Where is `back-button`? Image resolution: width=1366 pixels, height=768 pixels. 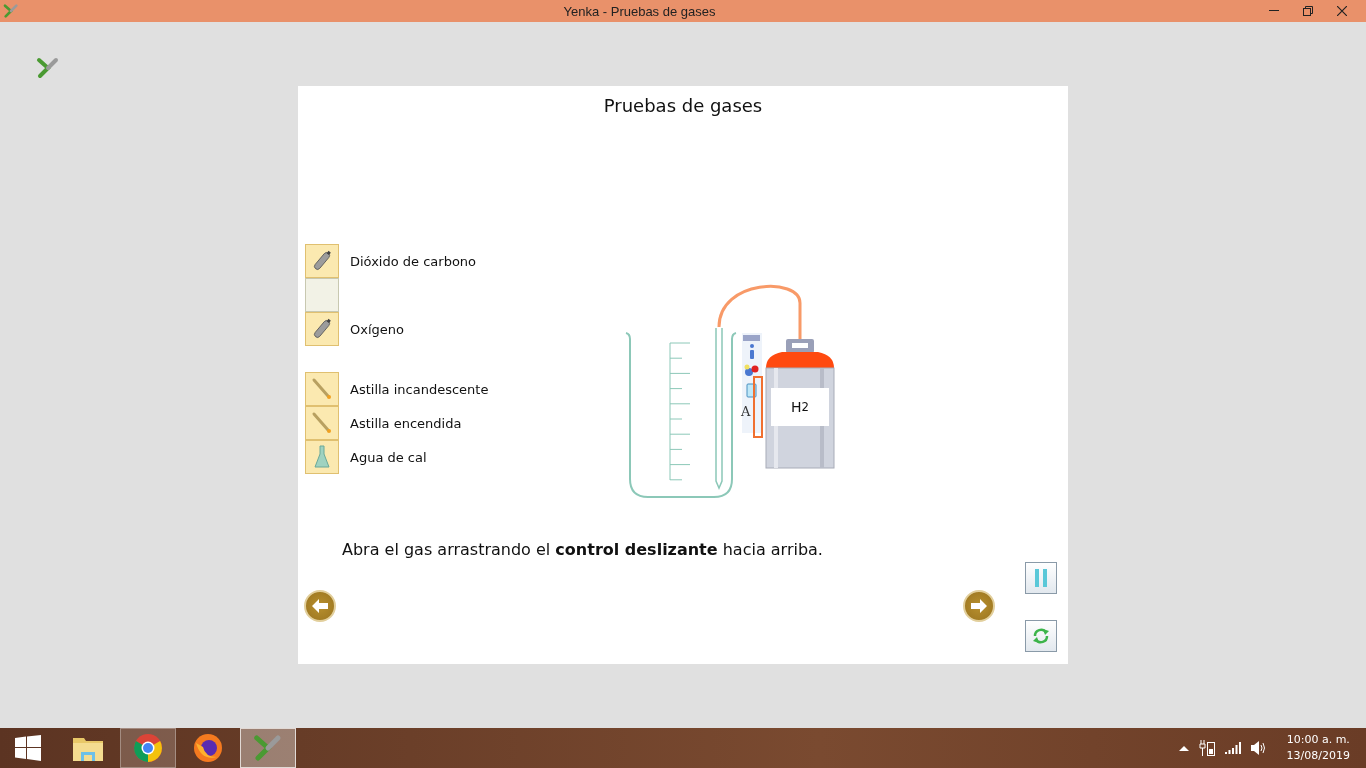
back-button is located at coordinates (320, 606).